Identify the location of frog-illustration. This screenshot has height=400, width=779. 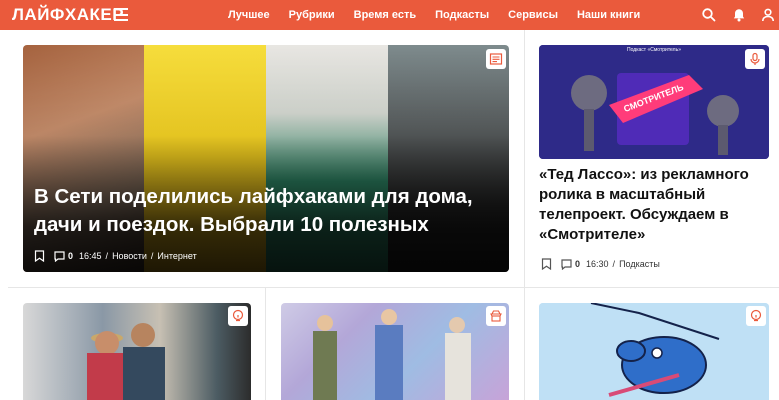
(654, 351).